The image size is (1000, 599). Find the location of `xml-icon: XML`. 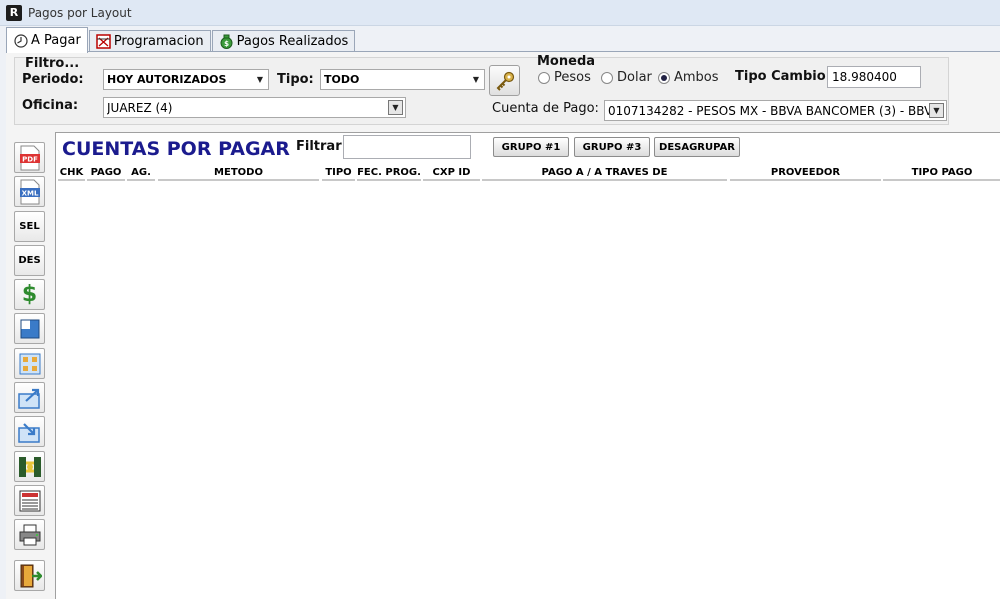

xml-icon: XML is located at coordinates (29, 191).